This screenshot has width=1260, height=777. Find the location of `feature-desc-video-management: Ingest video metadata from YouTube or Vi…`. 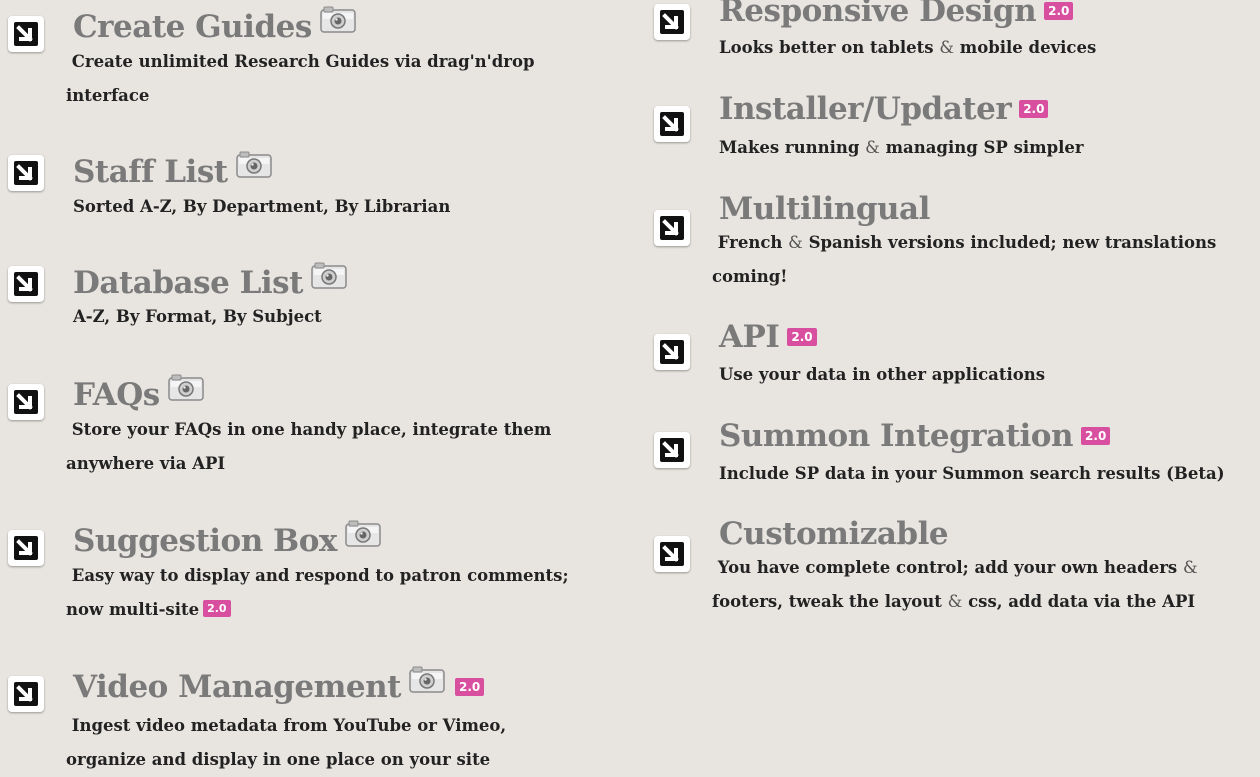

feature-desc-video-management: Ingest video metadata from YouTube or Vi… is located at coordinates (286, 742).